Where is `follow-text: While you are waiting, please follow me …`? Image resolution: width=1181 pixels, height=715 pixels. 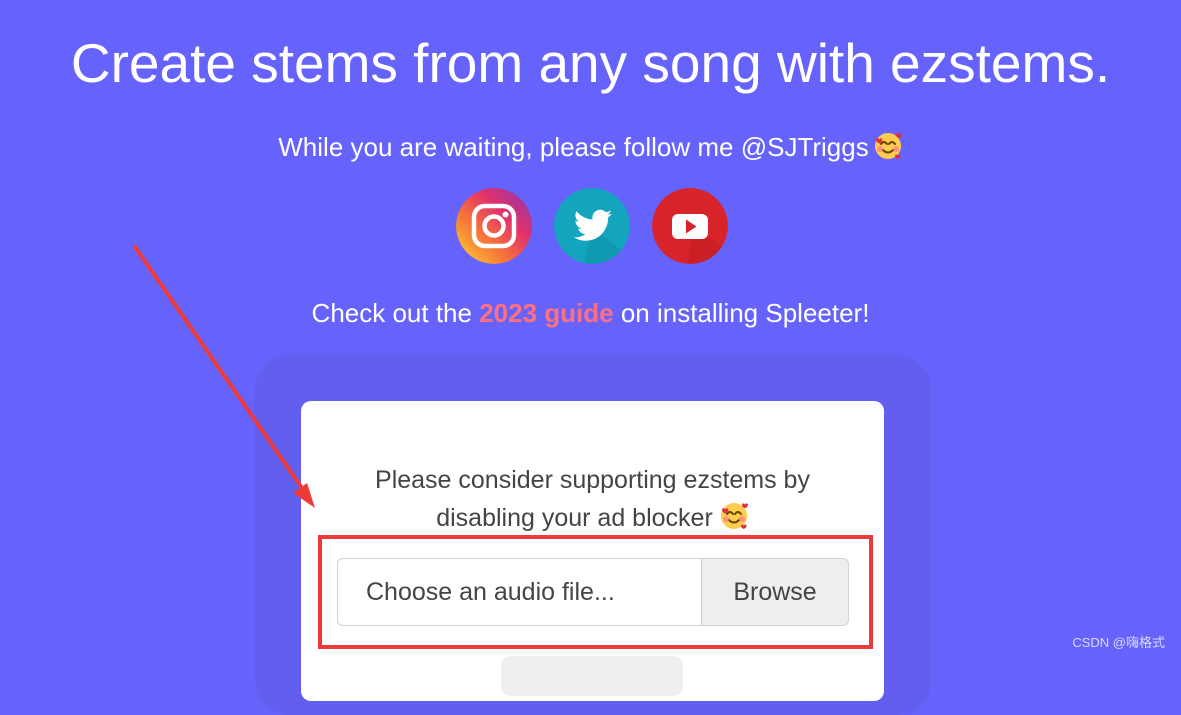 follow-text: While you are waiting, please follow me … is located at coordinates (573, 147).